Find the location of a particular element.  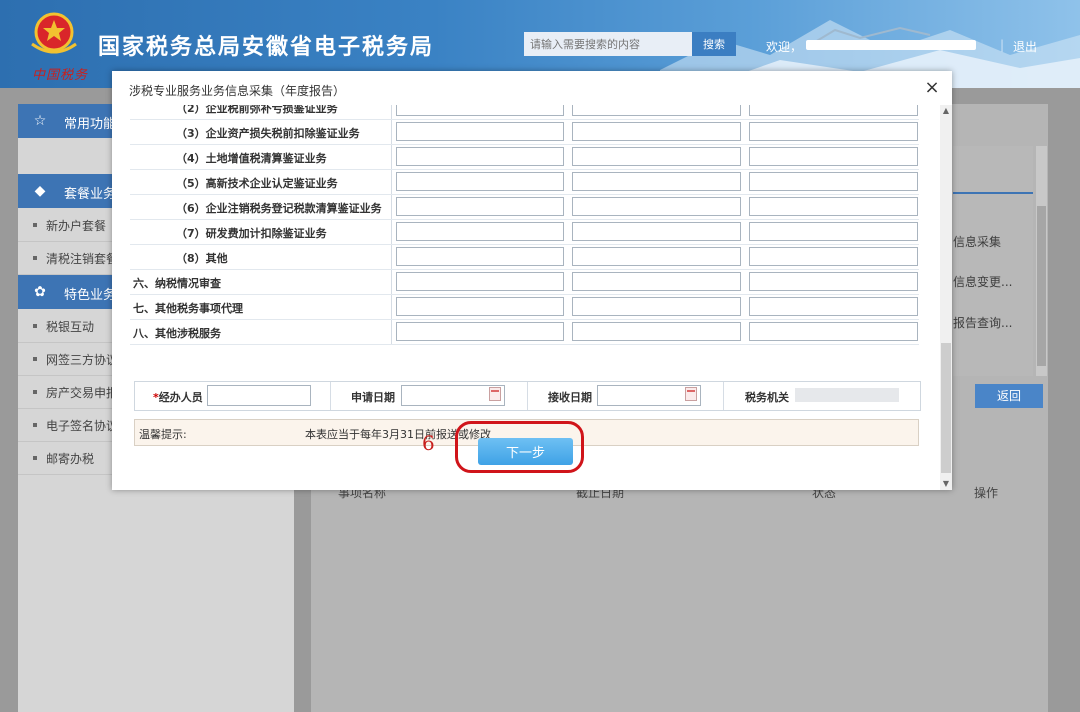

service-row: （4）土地增值税清算鉴证业务 is located at coordinates (524, 157).